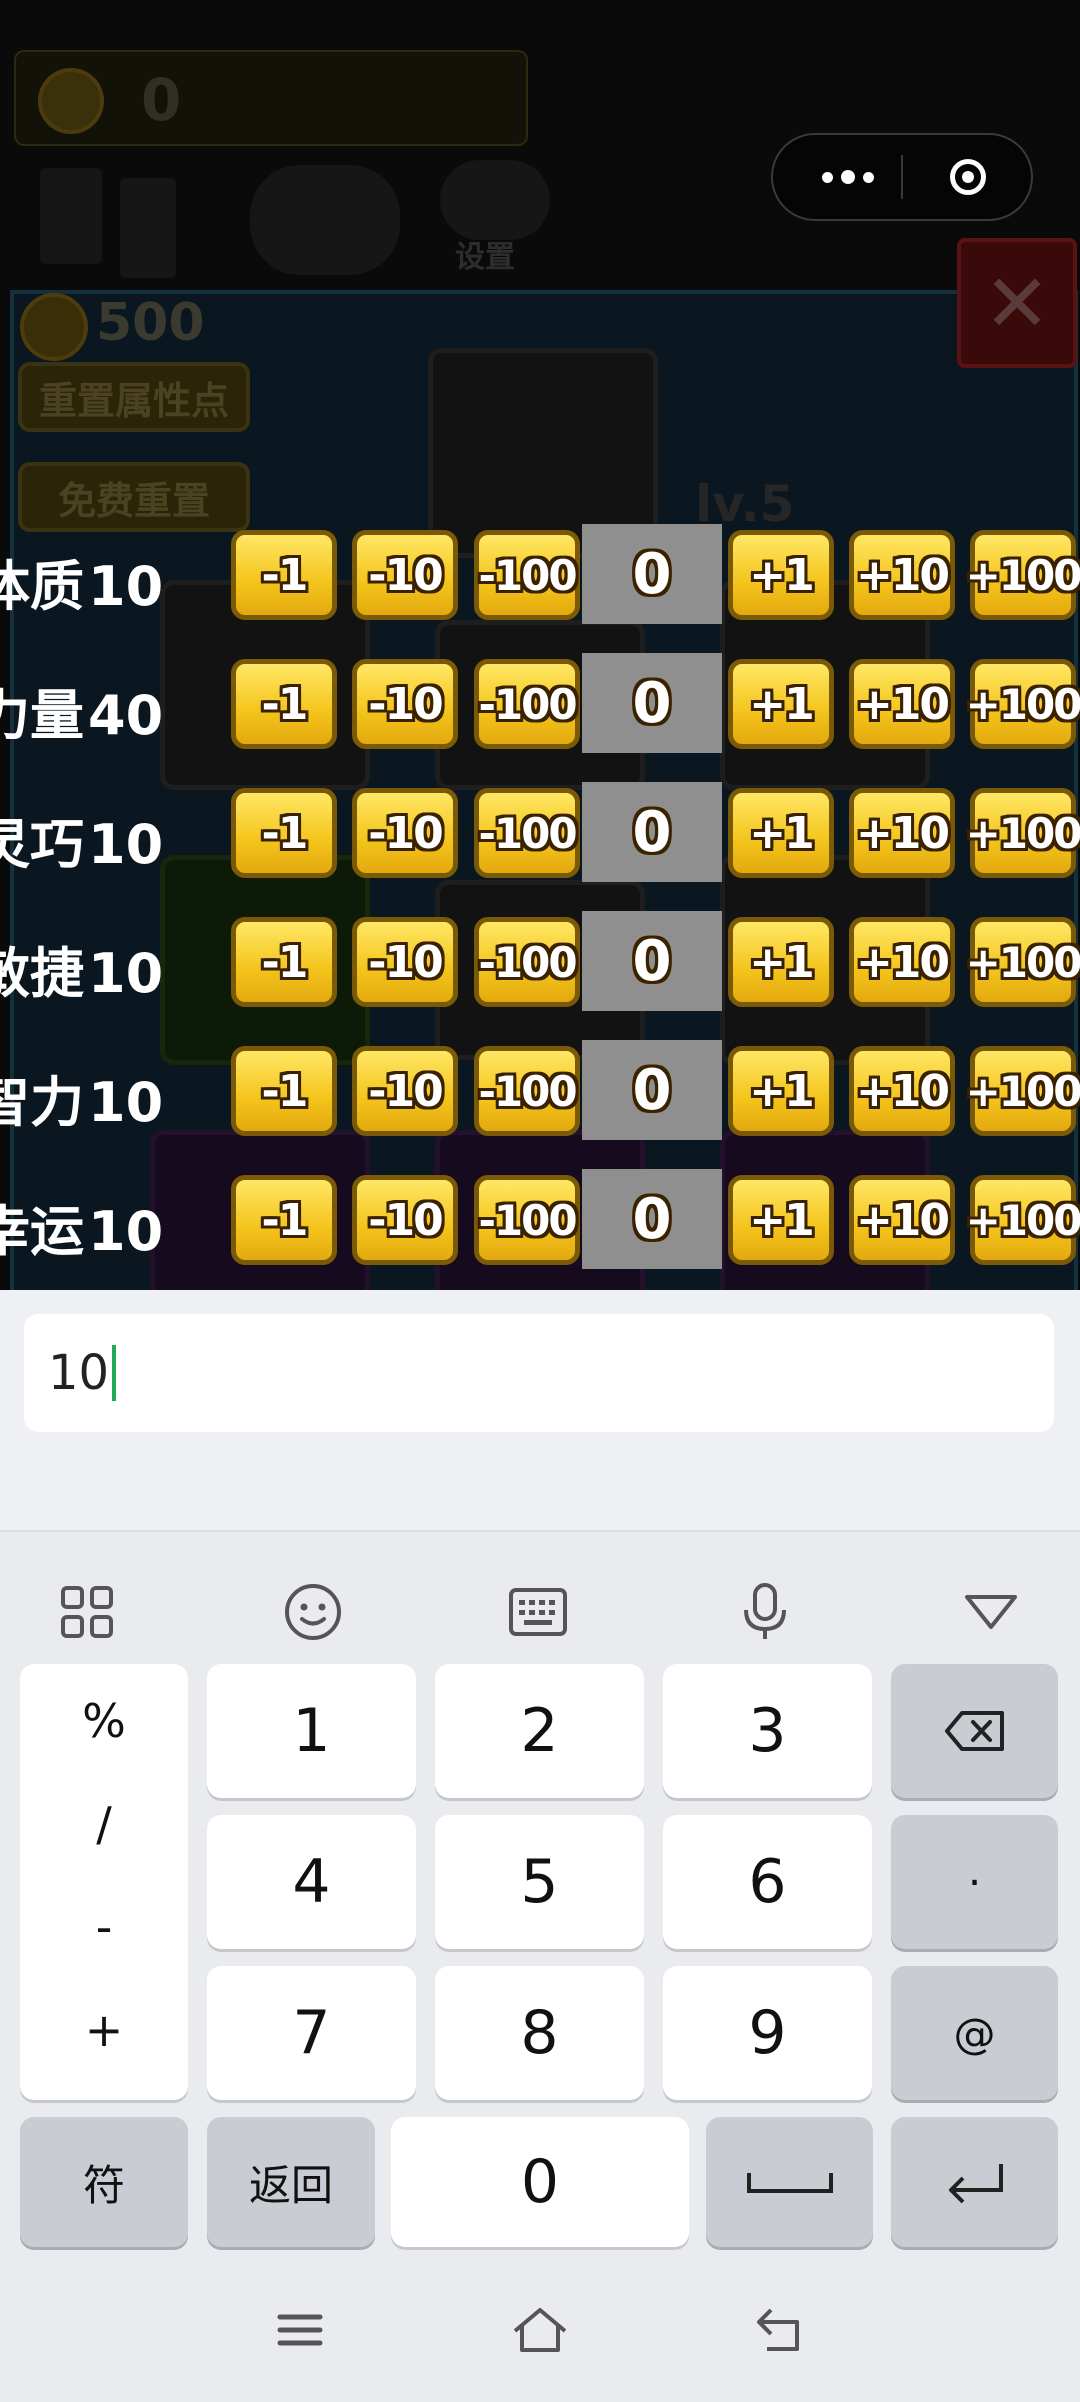  What do you see at coordinates (134, 497) in the screenshot?
I see `free-reset-button: 免费重置` at bounding box center [134, 497].